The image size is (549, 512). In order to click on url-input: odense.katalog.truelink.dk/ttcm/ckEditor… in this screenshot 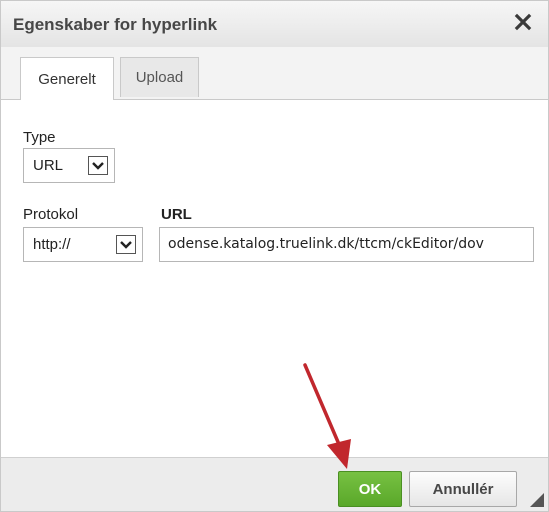, I will do `click(346, 244)`.